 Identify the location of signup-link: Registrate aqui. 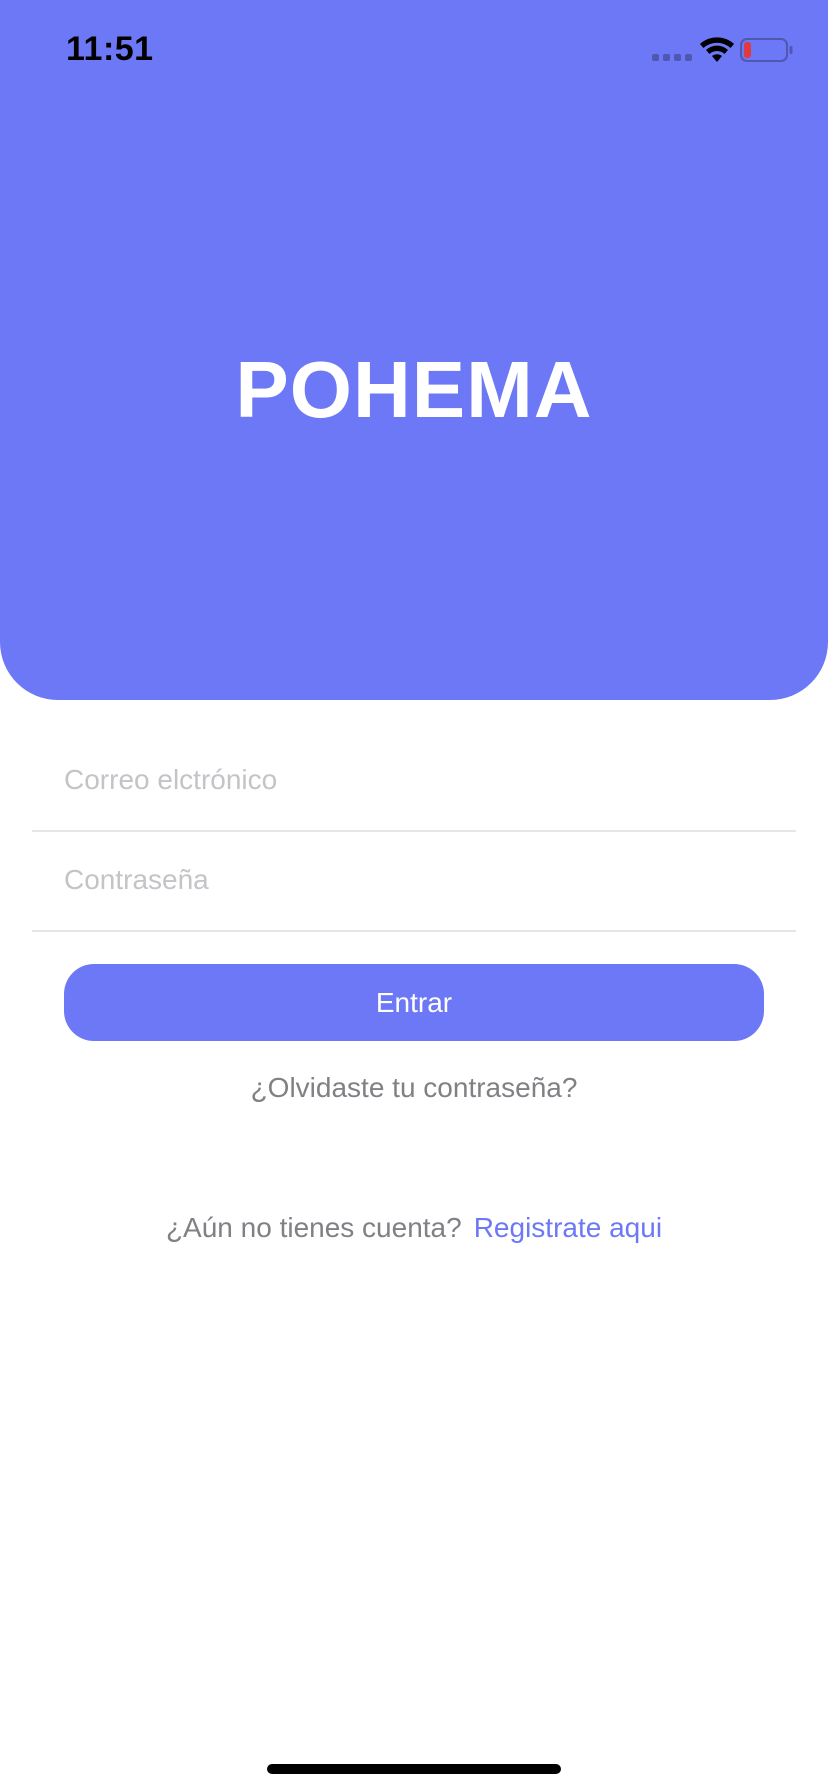
(568, 1227).